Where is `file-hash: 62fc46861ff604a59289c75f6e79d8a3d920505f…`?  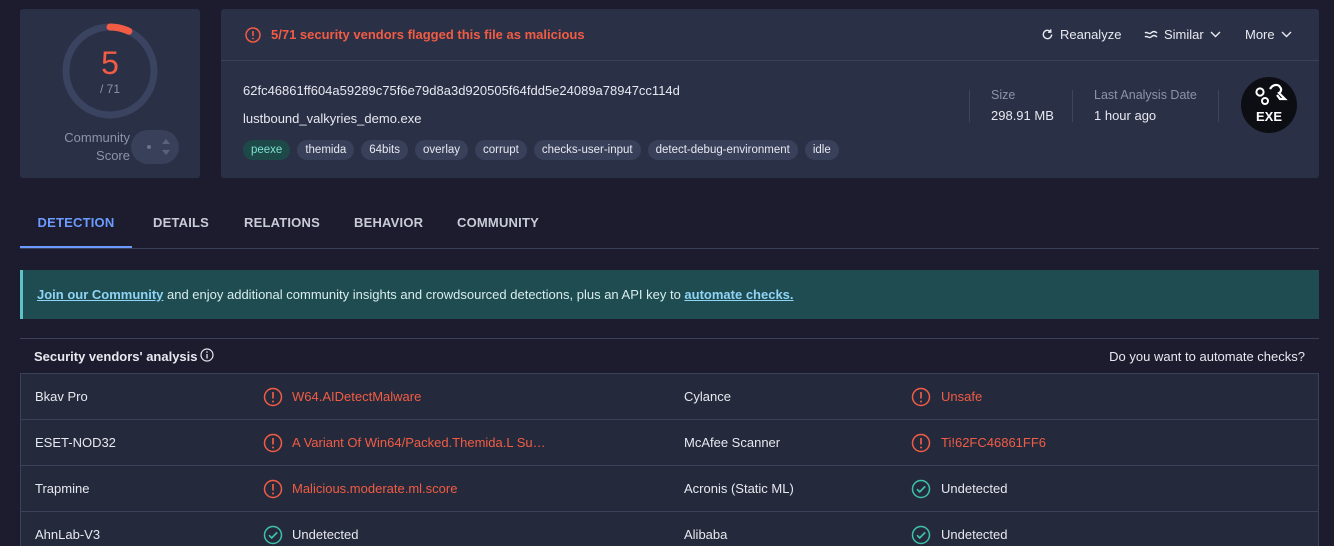
file-hash: 62fc46861ff604a59289c75f6e79d8a3d920505f… is located at coordinates (461, 90).